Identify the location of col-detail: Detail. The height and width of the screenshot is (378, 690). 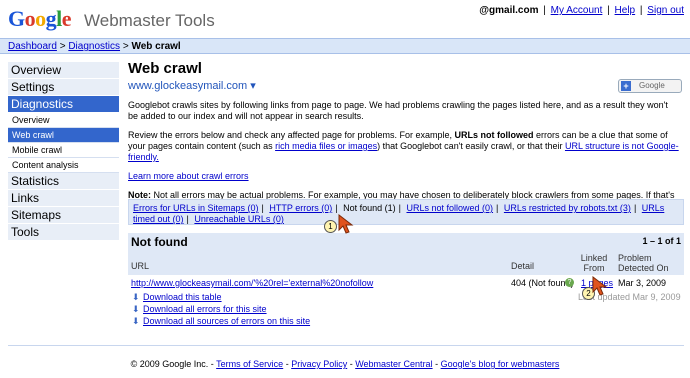
(523, 266).